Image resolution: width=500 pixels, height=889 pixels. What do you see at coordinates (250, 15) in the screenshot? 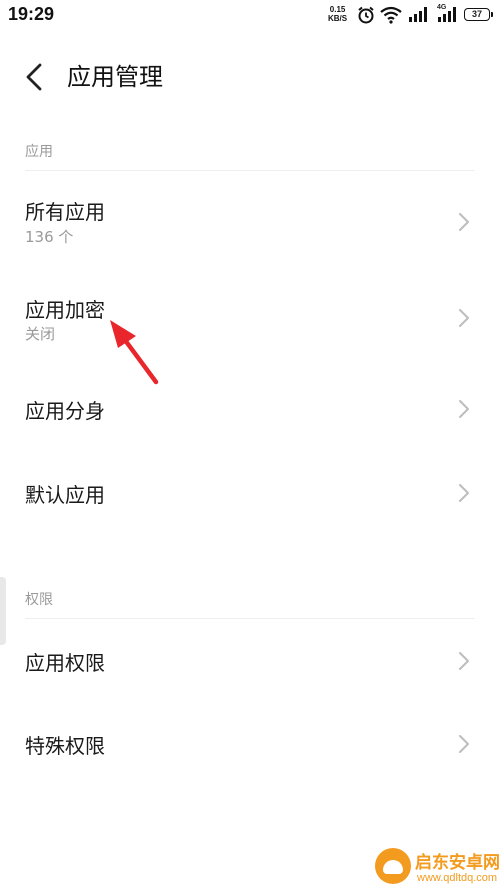
I see `status-bar: 19:29 0.15 KB/S 4G 37` at bounding box center [250, 15].